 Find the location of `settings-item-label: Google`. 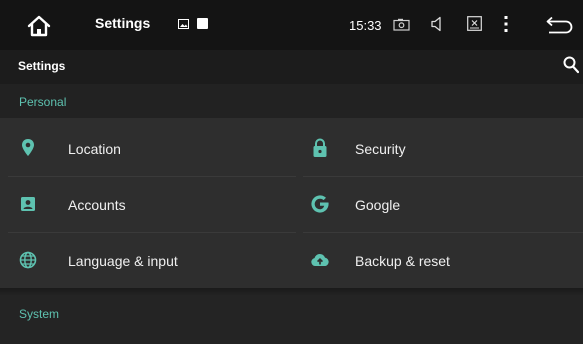

settings-item-label: Google is located at coordinates (378, 205).